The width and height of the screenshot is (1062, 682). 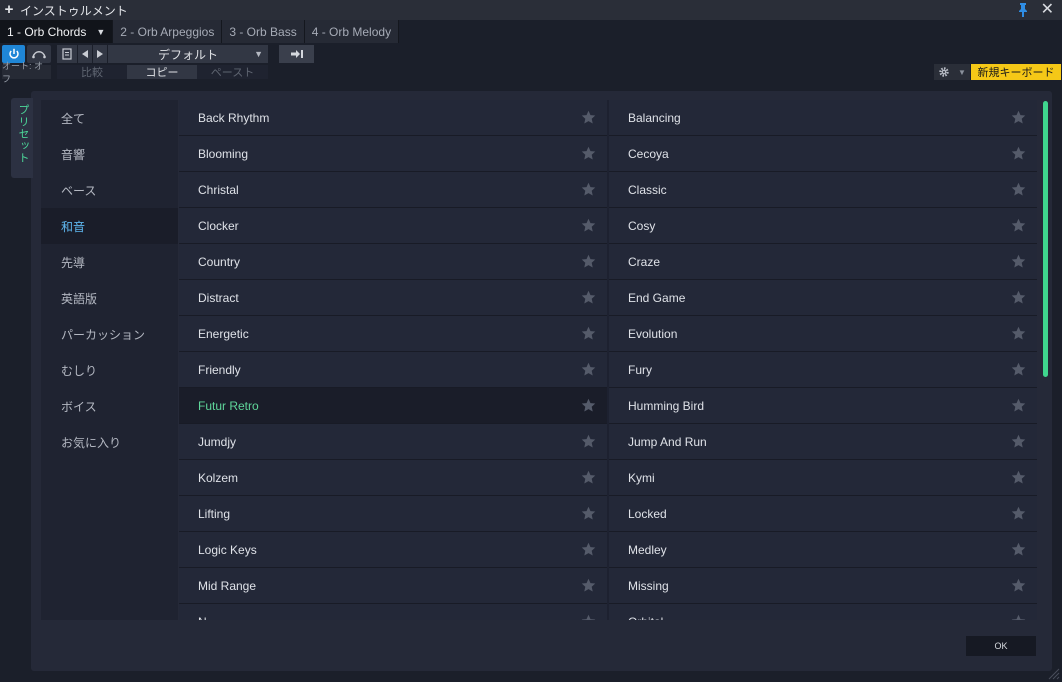 What do you see at coordinates (823, 262) in the screenshot?
I see `preset-row: Craze` at bounding box center [823, 262].